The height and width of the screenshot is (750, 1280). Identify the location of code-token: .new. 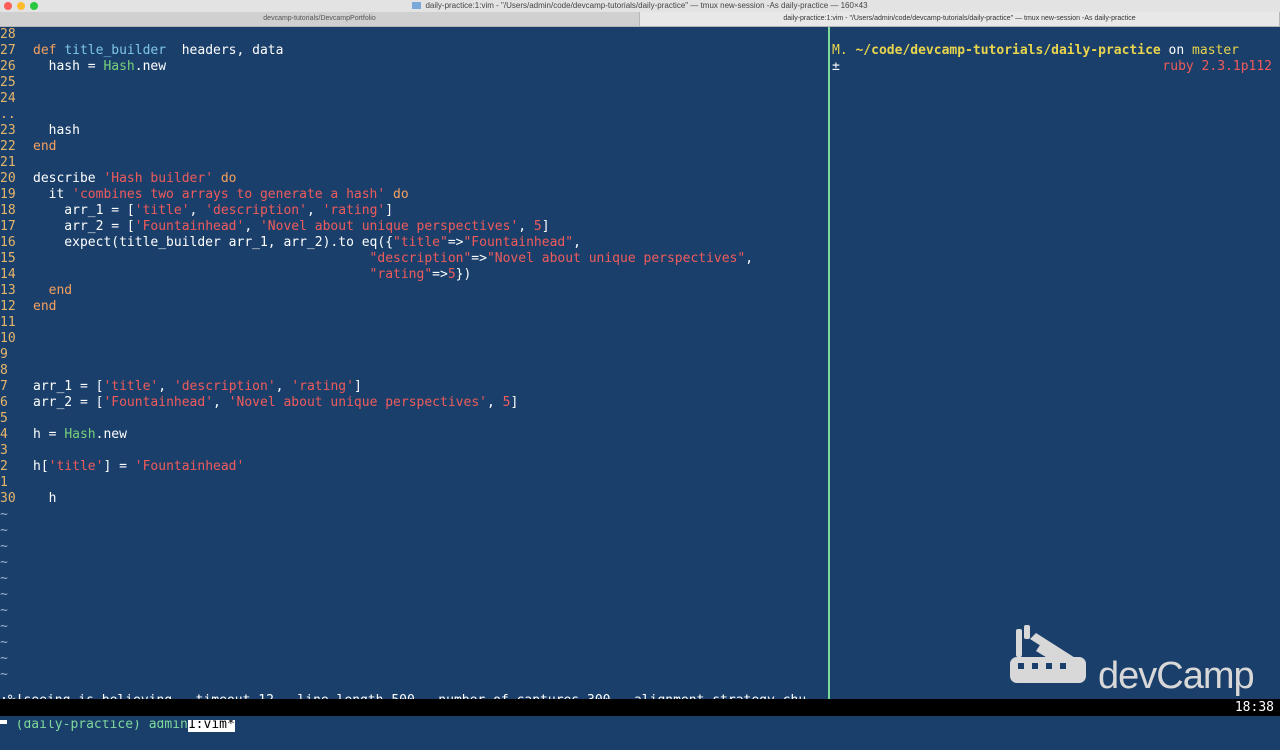
(111, 434).